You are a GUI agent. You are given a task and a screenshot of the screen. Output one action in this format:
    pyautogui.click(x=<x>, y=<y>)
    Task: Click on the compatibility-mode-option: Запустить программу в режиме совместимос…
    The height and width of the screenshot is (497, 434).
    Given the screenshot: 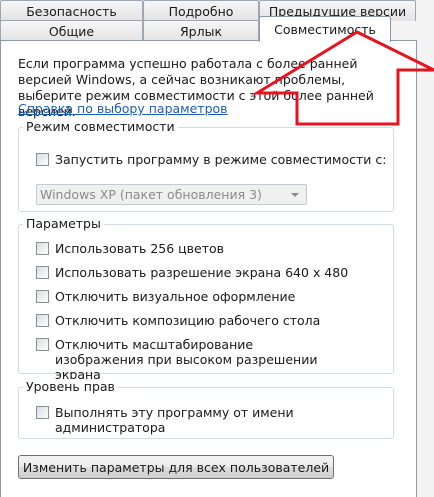 What is the action you would take?
    pyautogui.click(x=211, y=159)
    